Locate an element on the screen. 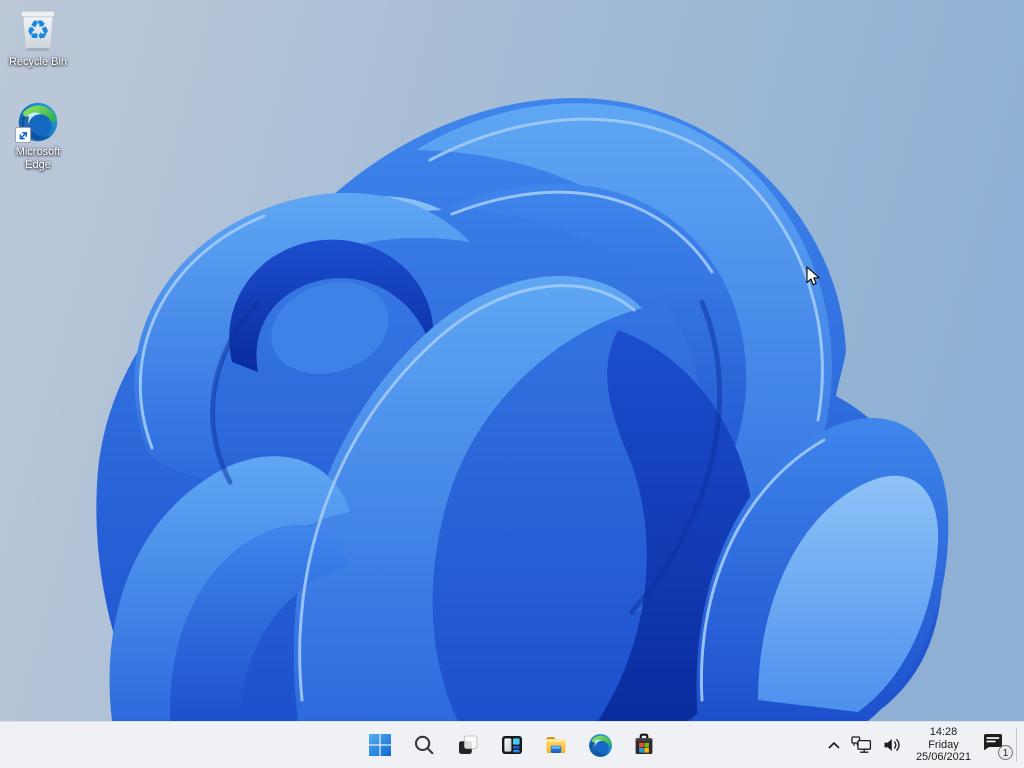 This screenshot has width=1024, height=768. search-button is located at coordinates (424, 745).